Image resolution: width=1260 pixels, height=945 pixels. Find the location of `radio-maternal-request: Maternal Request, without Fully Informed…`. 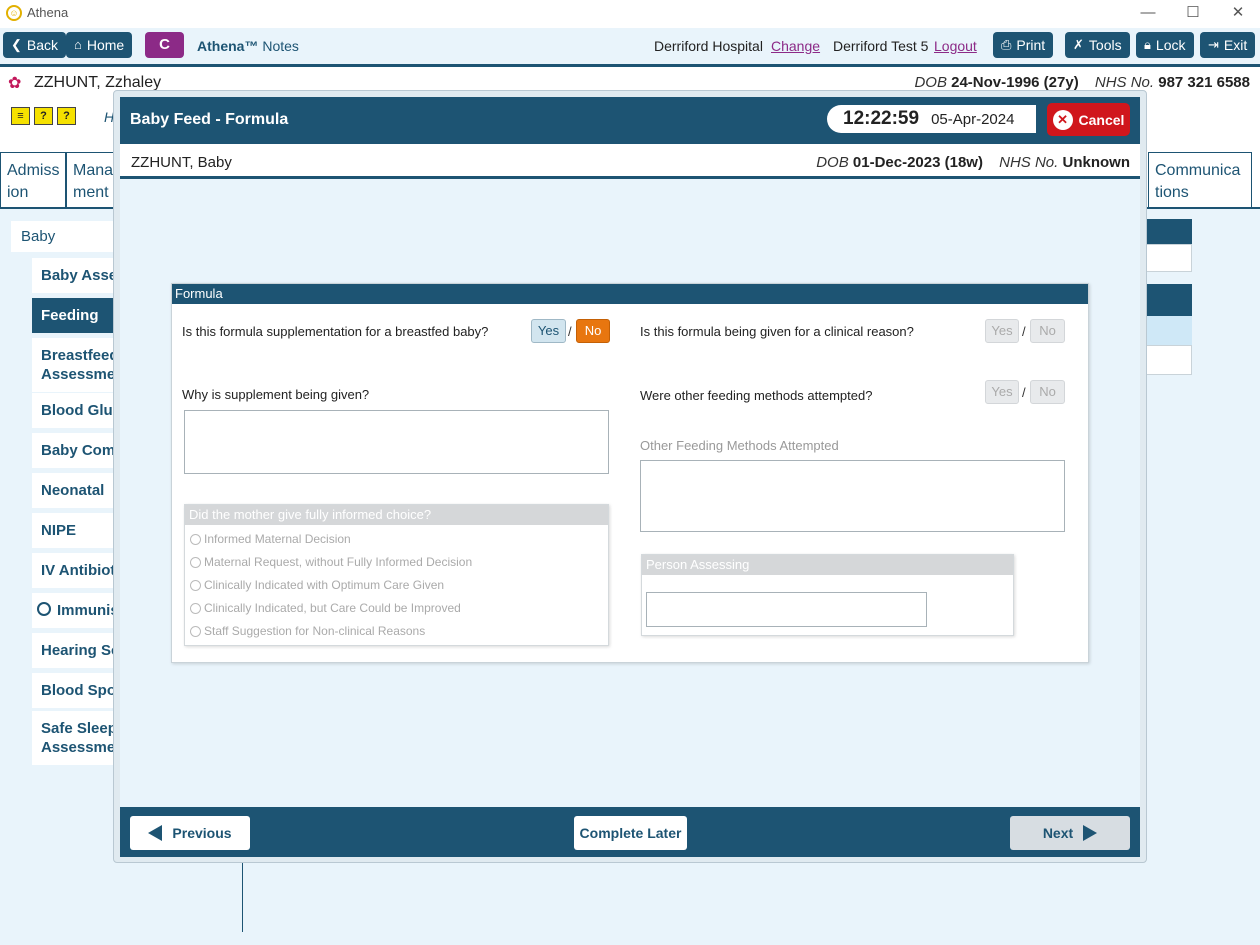

radio-maternal-request: Maternal Request, without Fully Informed… is located at coordinates (331, 562).